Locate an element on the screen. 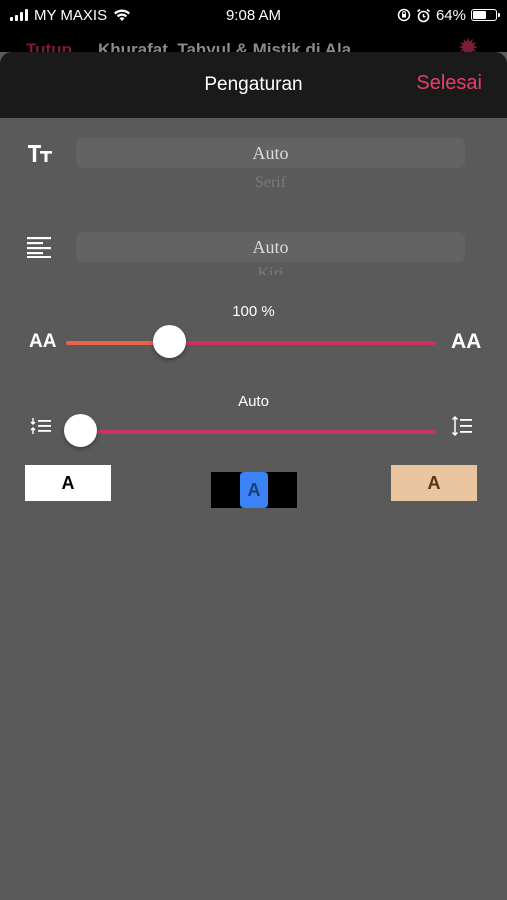 The image size is (507, 900). battery-icon is located at coordinates (485, 15).